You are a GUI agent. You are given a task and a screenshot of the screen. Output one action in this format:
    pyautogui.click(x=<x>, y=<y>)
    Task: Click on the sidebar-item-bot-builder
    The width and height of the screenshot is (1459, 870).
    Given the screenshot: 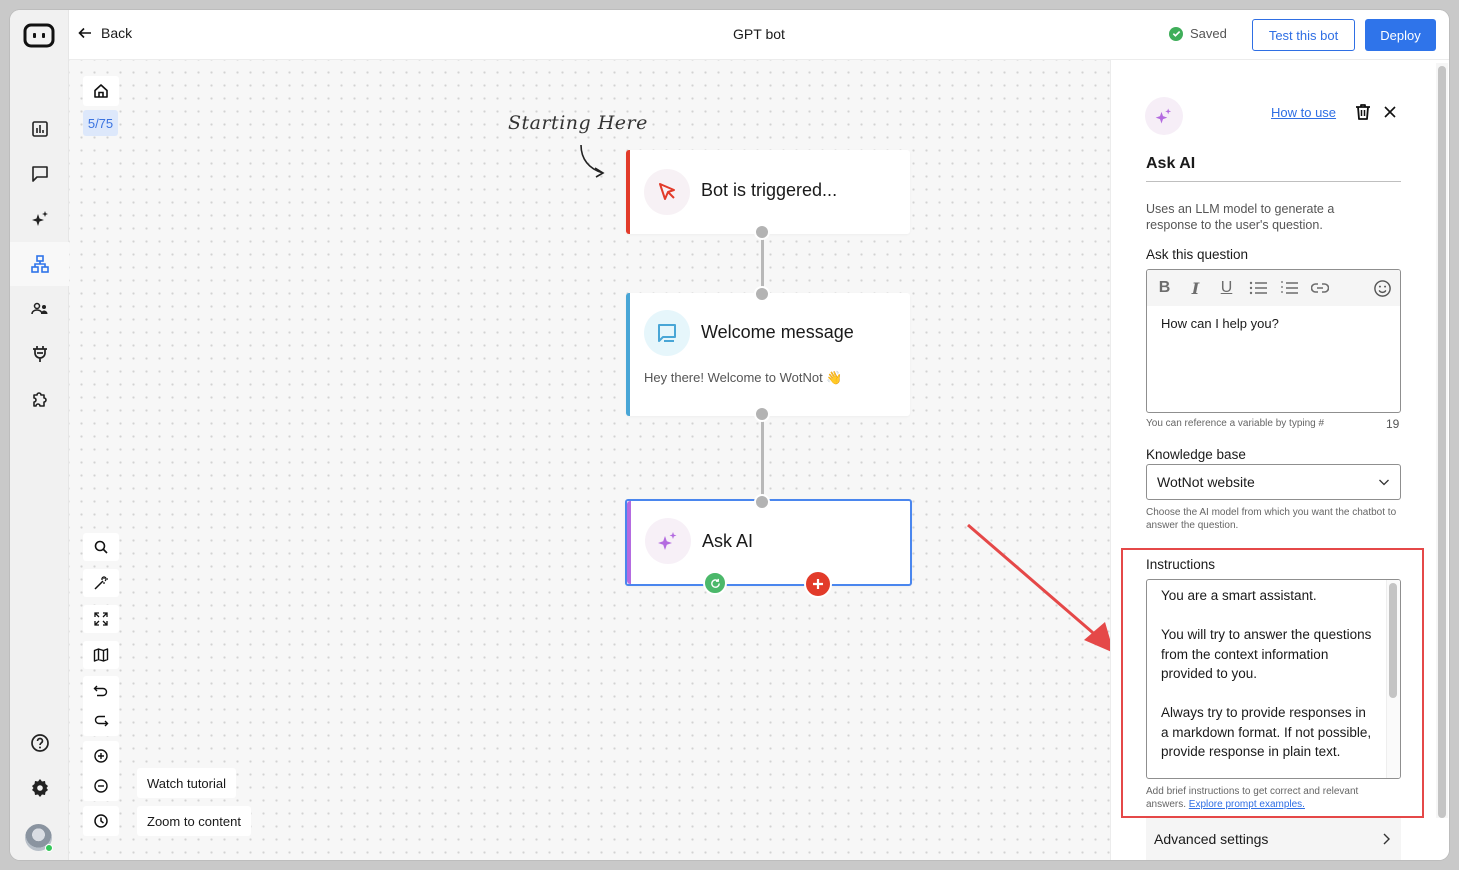 What is the action you would take?
    pyautogui.click(x=39, y=264)
    